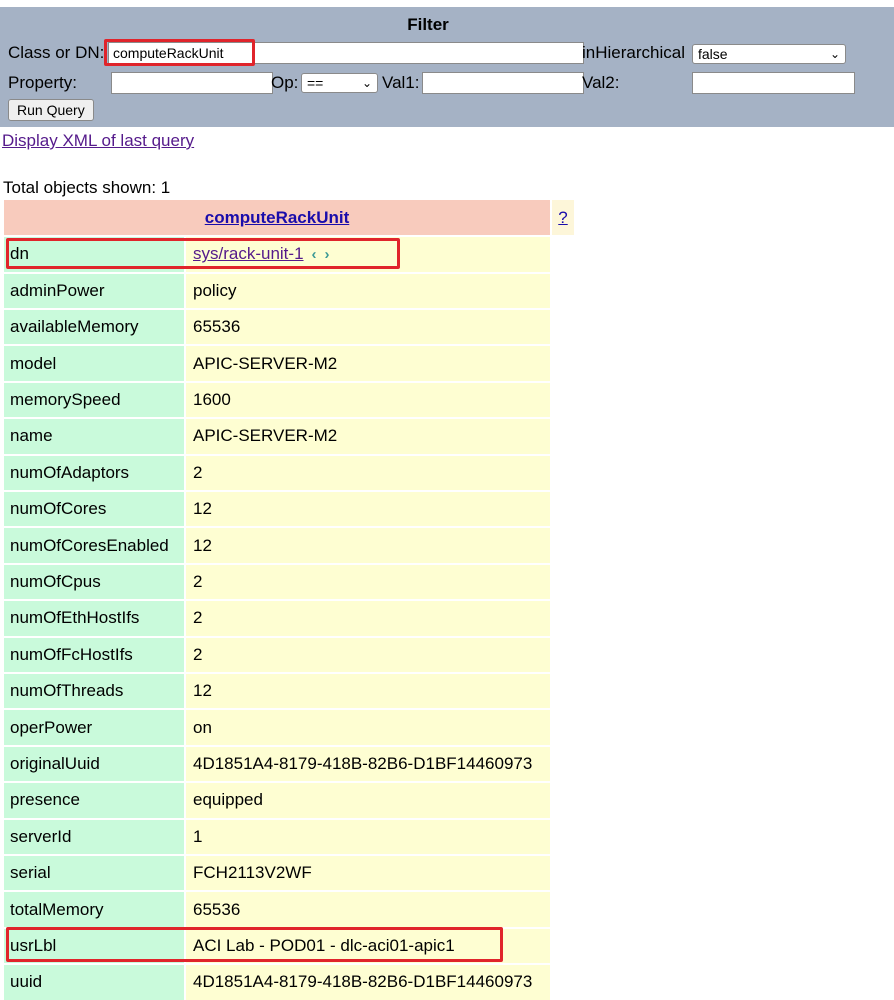  Describe the element at coordinates (94, 764) in the screenshot. I see `property-name: originalUuid` at that location.